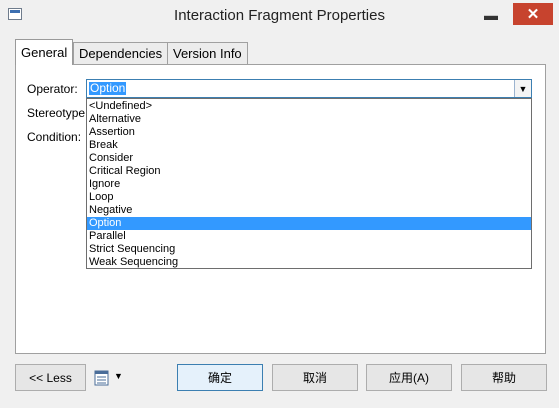  What do you see at coordinates (220, 377) in the screenshot?
I see `ok-button: 确定` at bounding box center [220, 377].